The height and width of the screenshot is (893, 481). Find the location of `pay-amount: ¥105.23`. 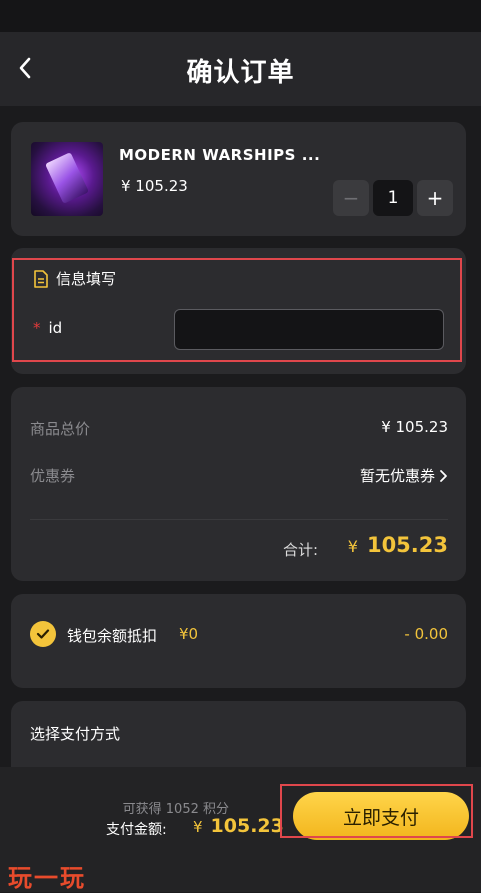

pay-amount: ¥105.23 is located at coordinates (238, 826).